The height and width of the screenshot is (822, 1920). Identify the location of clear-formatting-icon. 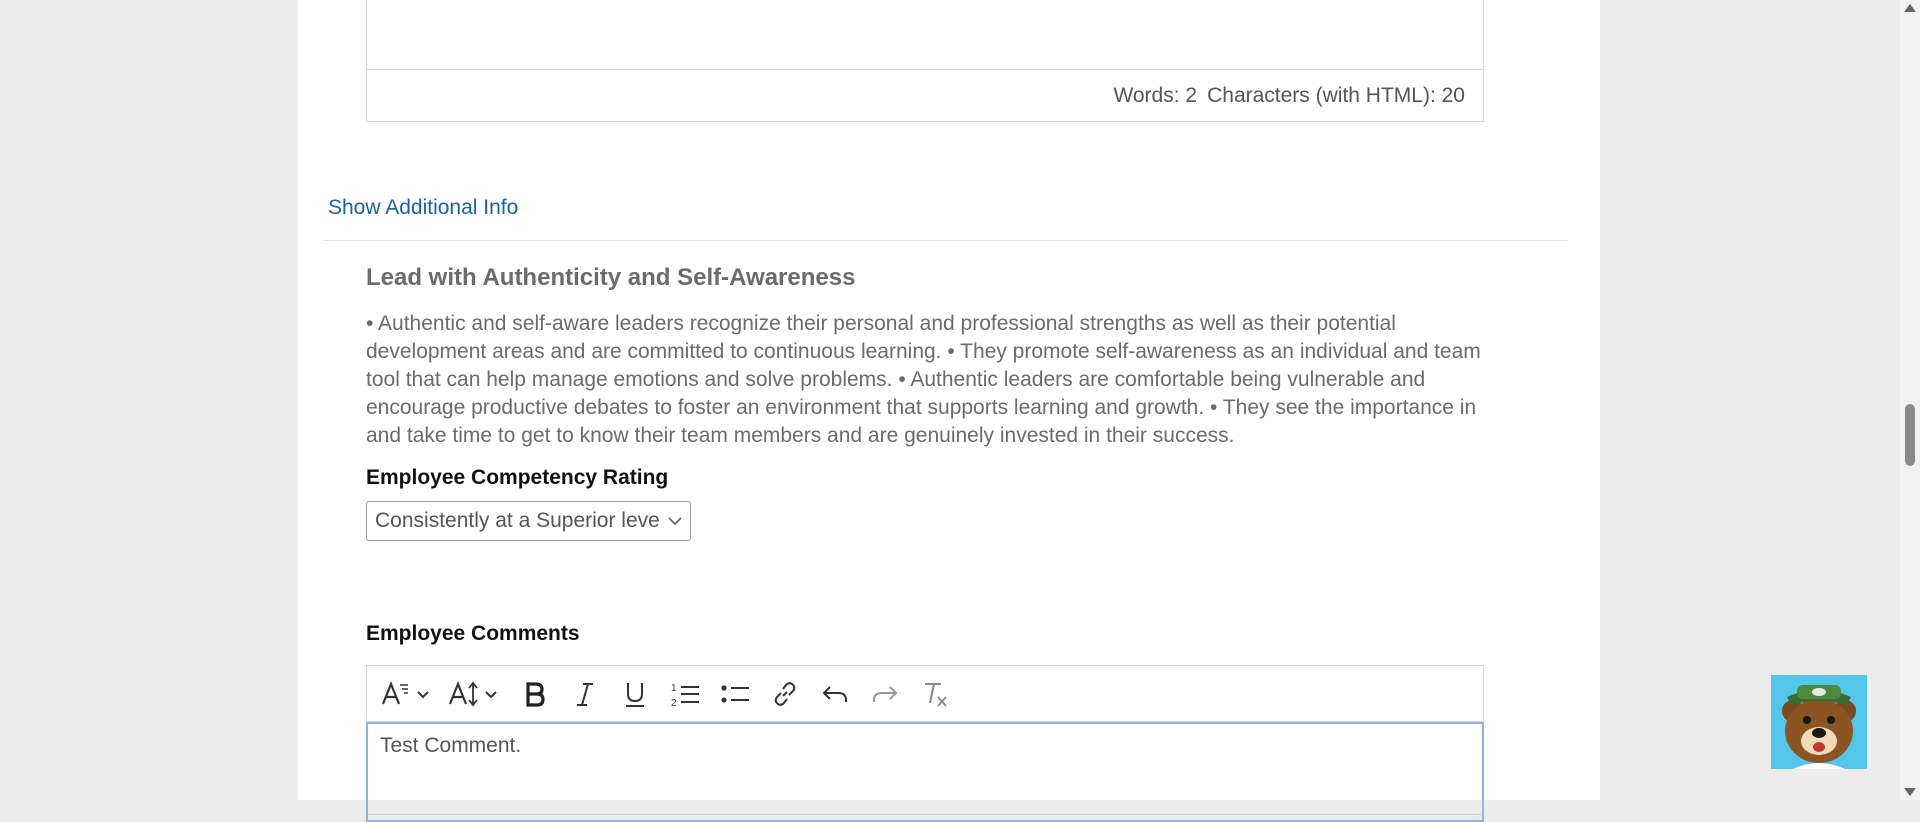
(935, 694).